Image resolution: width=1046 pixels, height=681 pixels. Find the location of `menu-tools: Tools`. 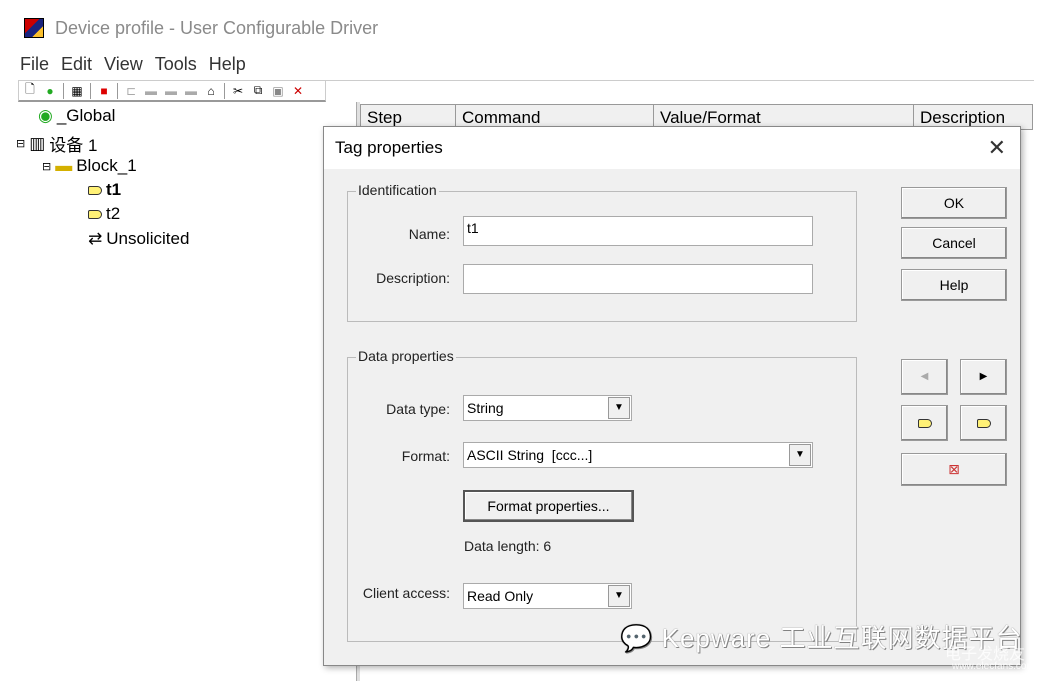

menu-tools: Tools is located at coordinates (176, 64).